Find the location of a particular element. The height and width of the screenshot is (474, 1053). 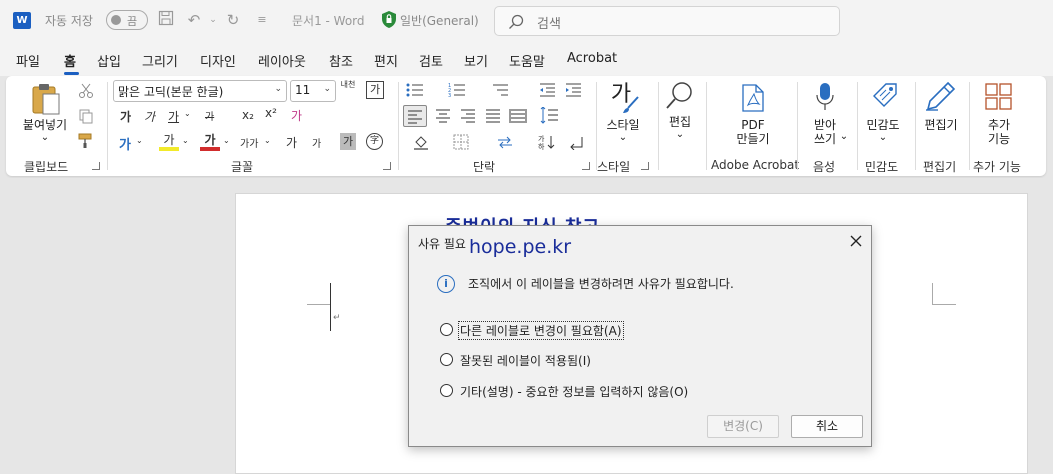

styles-label: 스타일 is located at coordinates (623, 125).